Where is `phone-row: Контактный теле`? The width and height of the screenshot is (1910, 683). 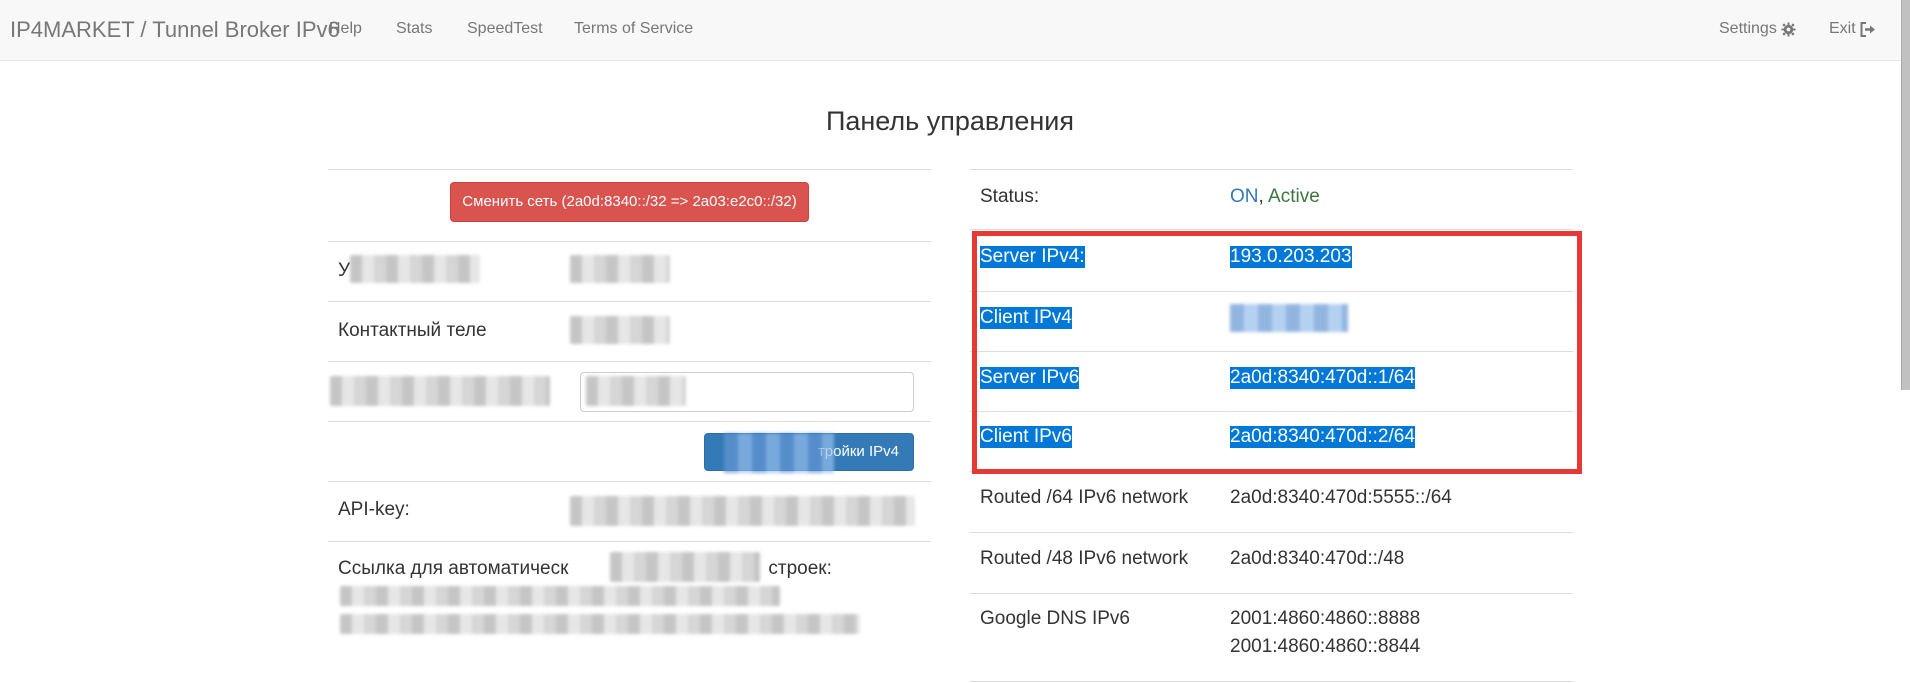
phone-row: Контактный теле is located at coordinates (629, 331).